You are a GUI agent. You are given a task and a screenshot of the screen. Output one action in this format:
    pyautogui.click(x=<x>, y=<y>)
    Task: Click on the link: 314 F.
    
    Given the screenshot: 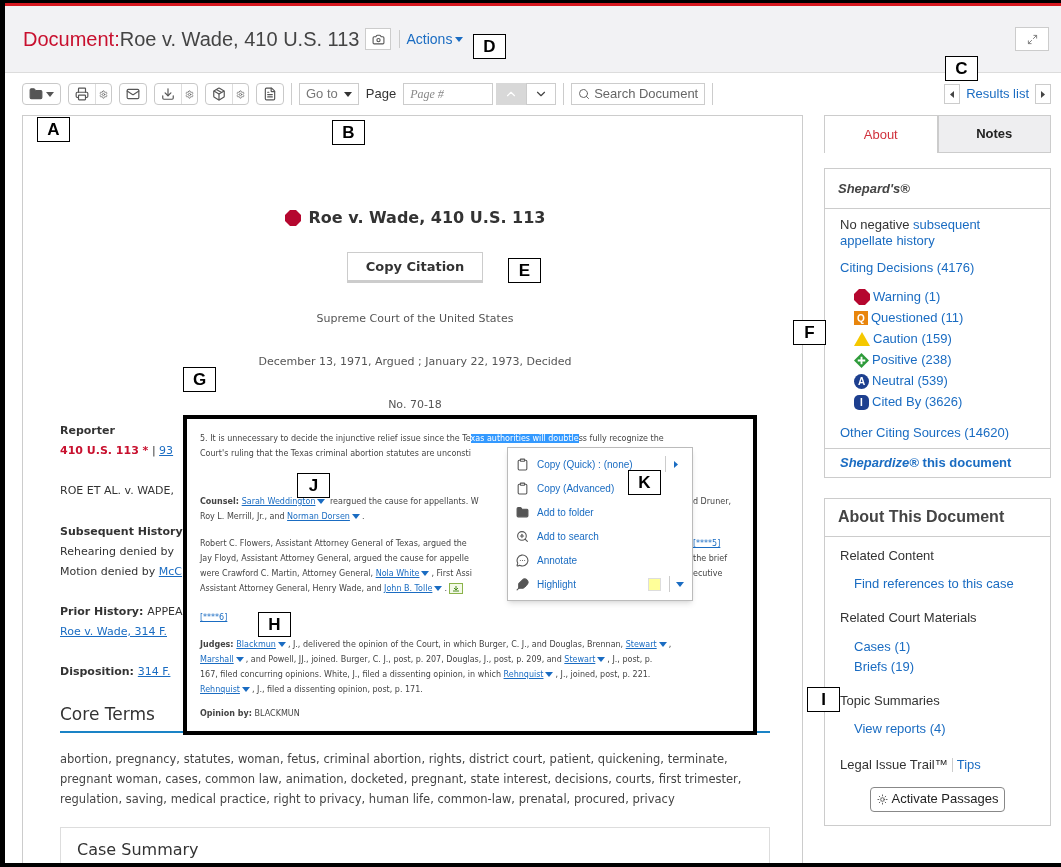 What is the action you would take?
    pyautogui.click(x=154, y=671)
    